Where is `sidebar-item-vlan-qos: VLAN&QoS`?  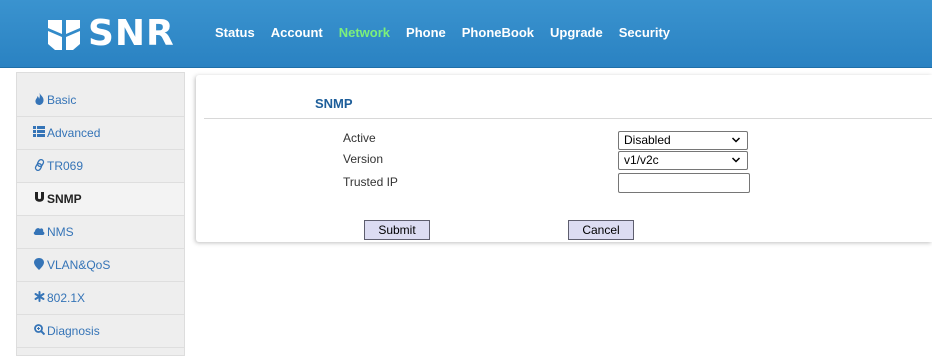 sidebar-item-vlan-qos: VLAN&QoS is located at coordinates (100, 265).